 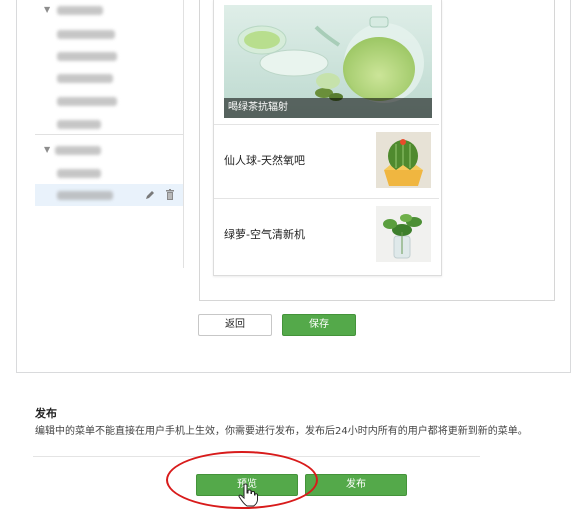 What do you see at coordinates (319, 325) in the screenshot?
I see `save-button: 保存` at bounding box center [319, 325].